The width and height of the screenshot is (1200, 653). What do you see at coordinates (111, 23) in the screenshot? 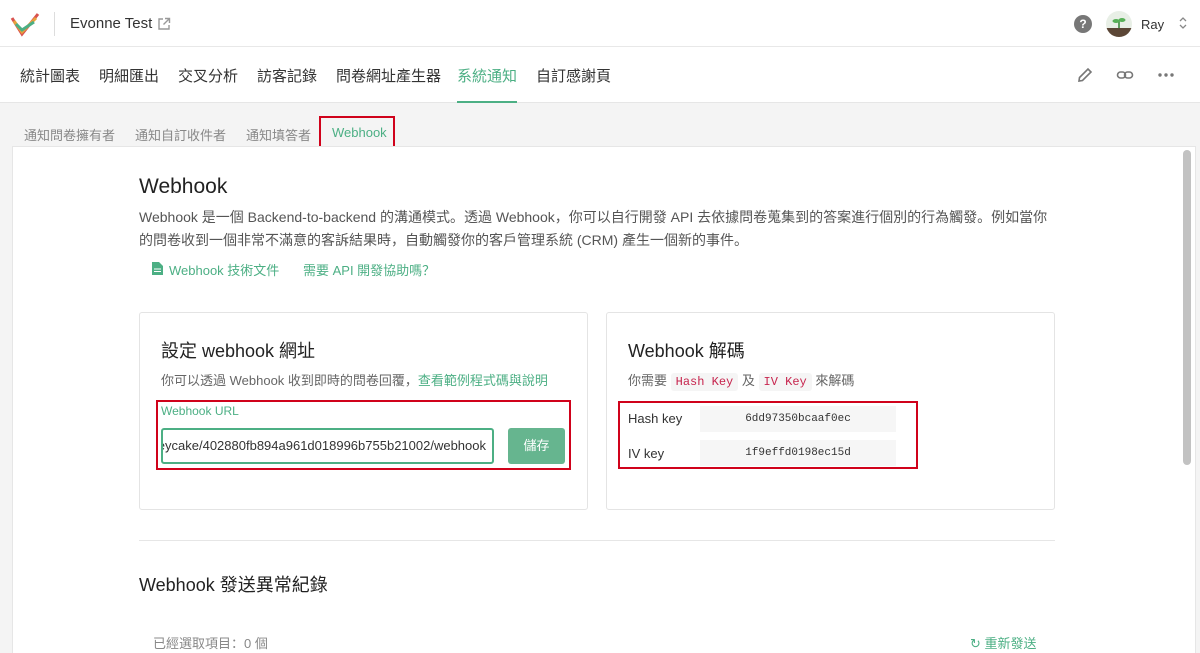
I see `survey-title: Evonne Test` at bounding box center [111, 23].